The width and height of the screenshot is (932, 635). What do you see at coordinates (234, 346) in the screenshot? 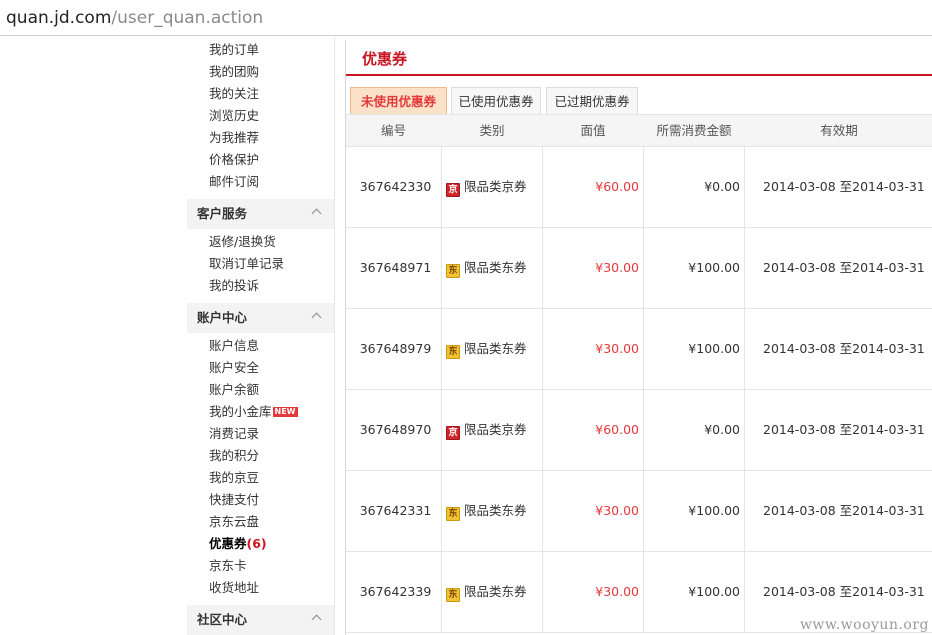
I see `sidebar-item-account-info: 账户信息` at bounding box center [234, 346].